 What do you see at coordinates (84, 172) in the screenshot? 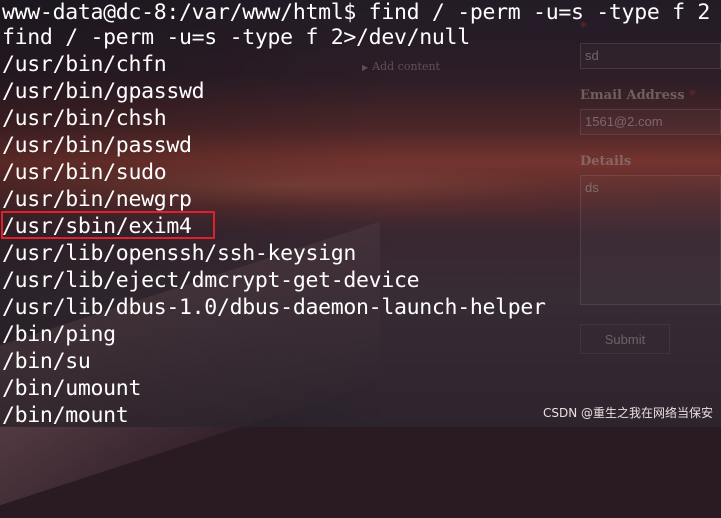
I see `terminal-output-line: /usr/bin/sudo` at bounding box center [84, 172].